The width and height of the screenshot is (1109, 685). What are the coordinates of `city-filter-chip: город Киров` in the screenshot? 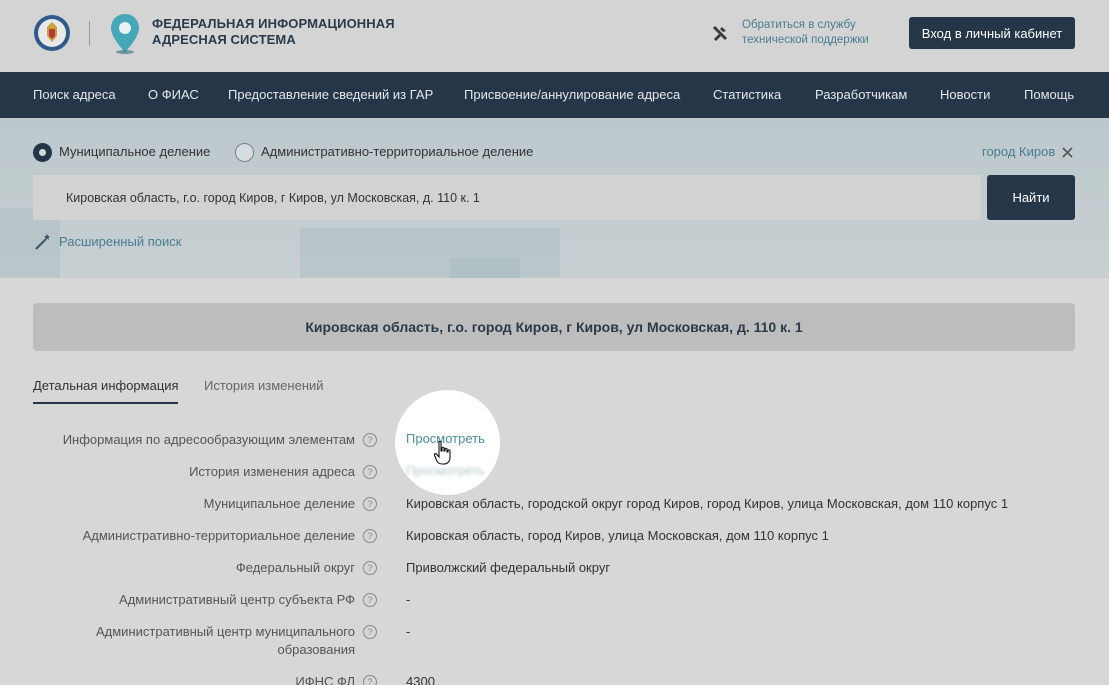 It's located at (1018, 151).